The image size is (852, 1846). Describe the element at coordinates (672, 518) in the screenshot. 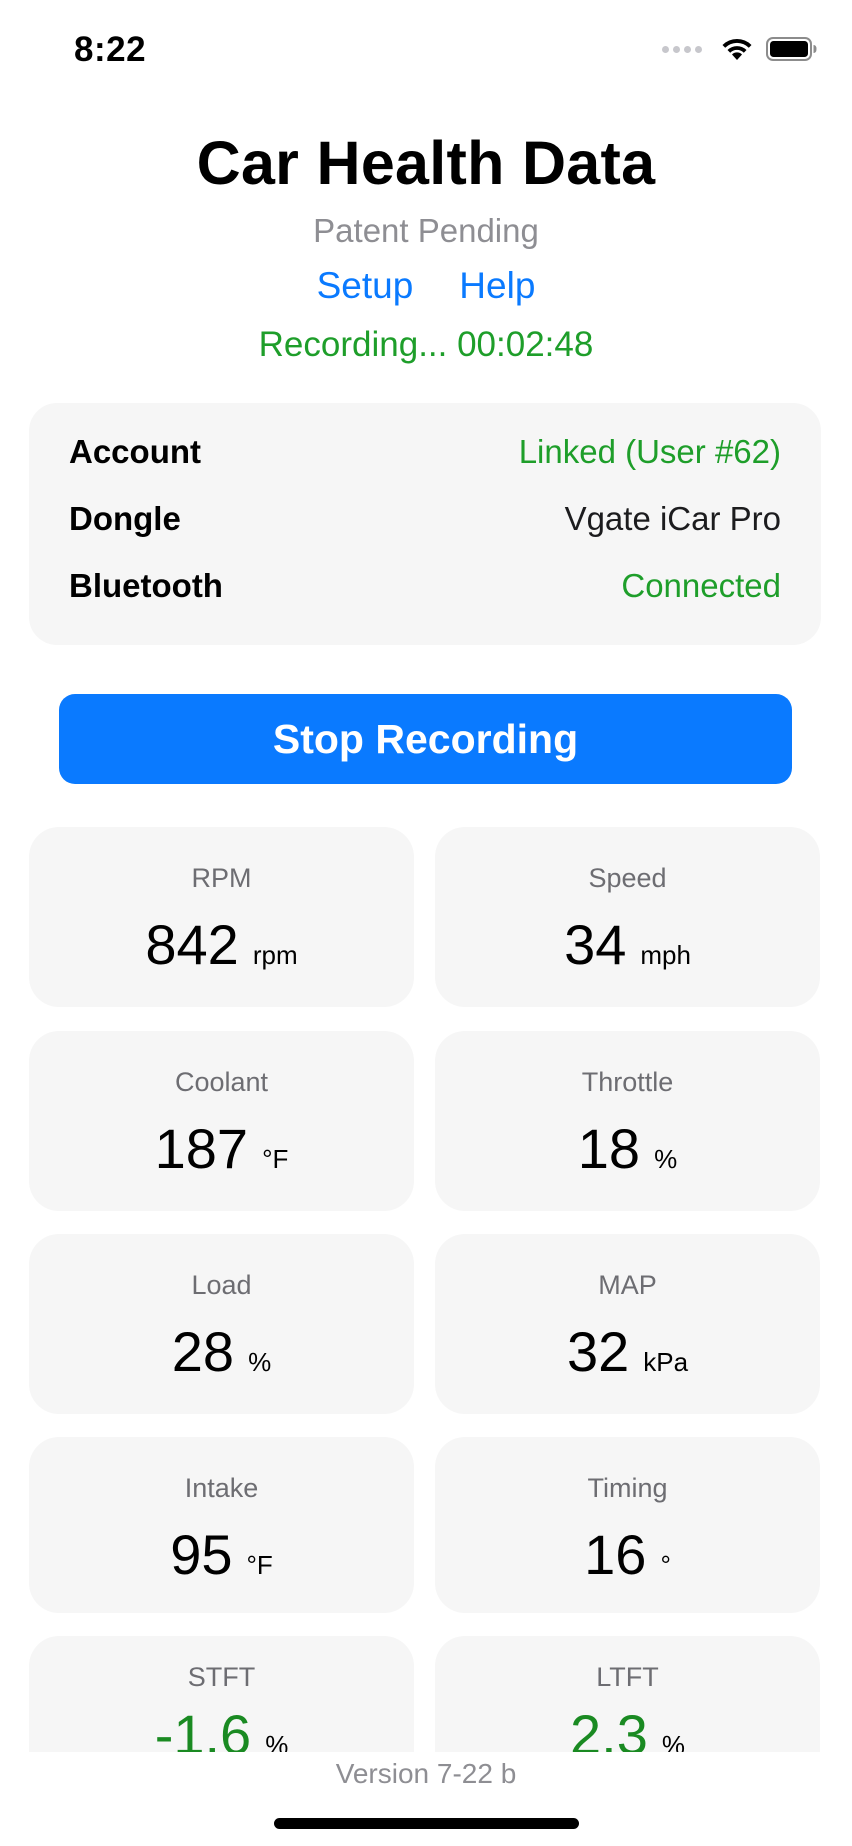

I see `info-value: Vgate iCar Pro` at that location.